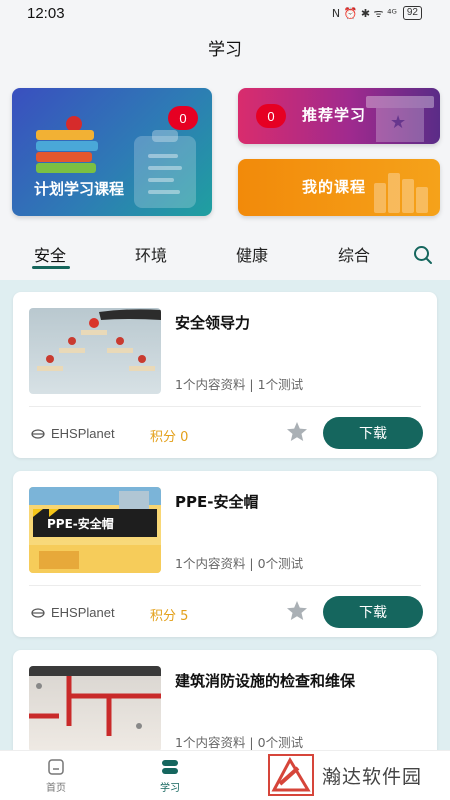  What do you see at coordinates (80, 524) in the screenshot?
I see `thumb-banner-text: PPE-安全帽` at bounding box center [80, 524].